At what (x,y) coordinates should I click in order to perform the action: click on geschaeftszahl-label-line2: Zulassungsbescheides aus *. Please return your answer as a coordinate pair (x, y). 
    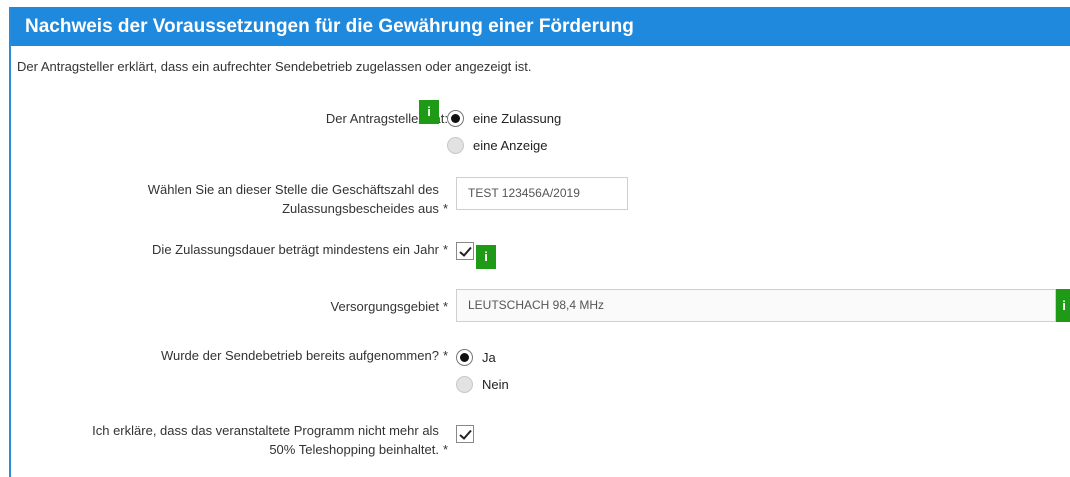
    Looking at the image, I should click on (365, 208).